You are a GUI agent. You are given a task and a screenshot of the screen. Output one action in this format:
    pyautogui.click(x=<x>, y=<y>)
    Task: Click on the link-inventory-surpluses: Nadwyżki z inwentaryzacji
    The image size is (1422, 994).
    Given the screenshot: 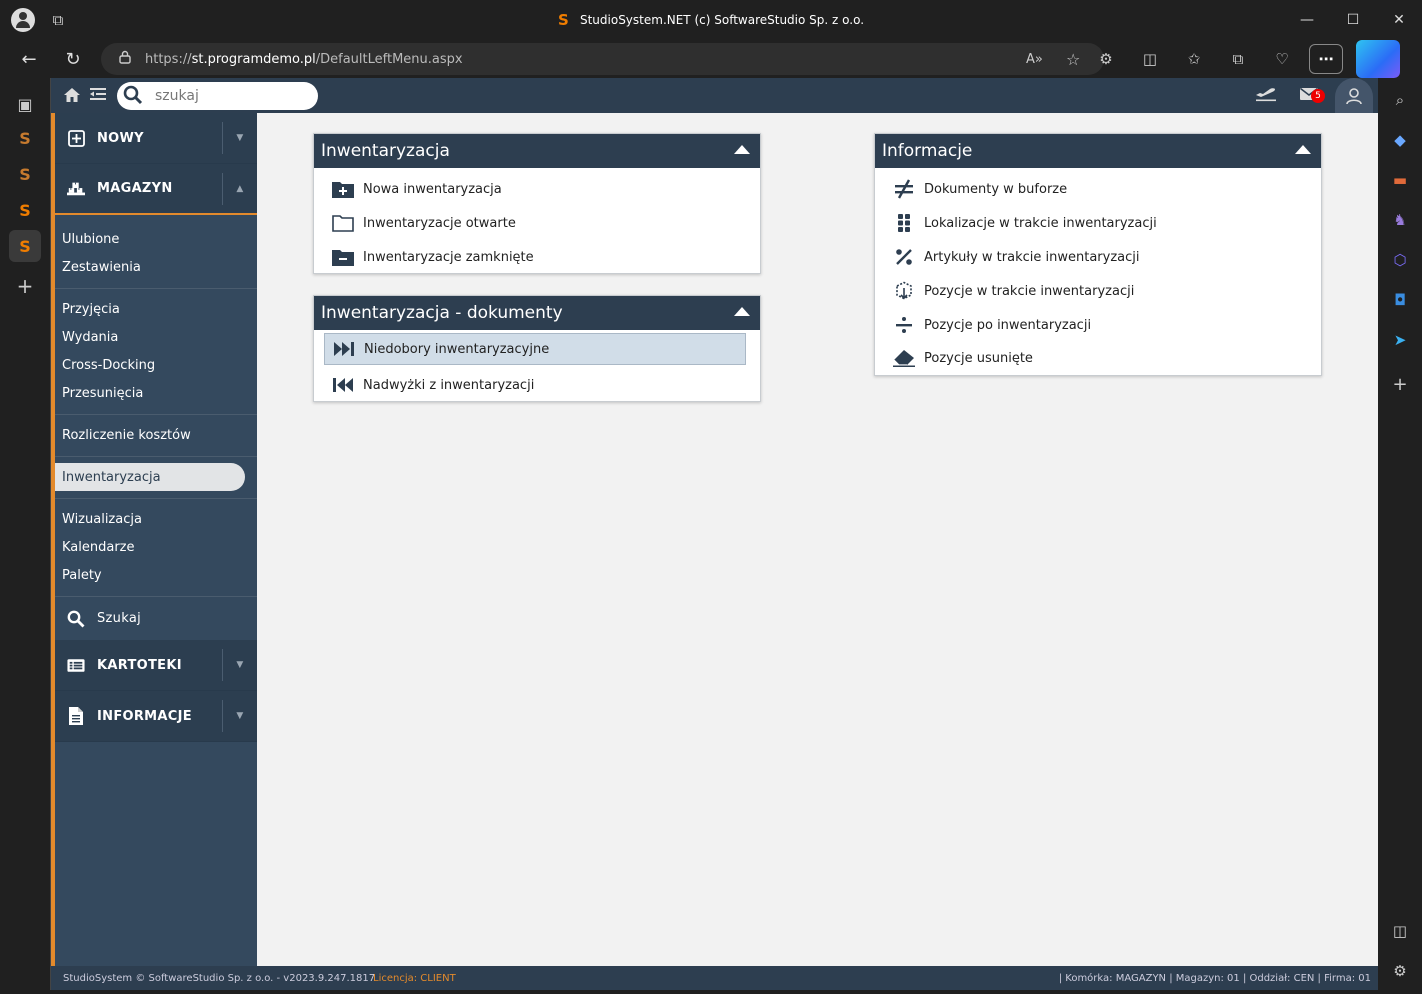 What is the action you would take?
    pyautogui.click(x=535, y=385)
    